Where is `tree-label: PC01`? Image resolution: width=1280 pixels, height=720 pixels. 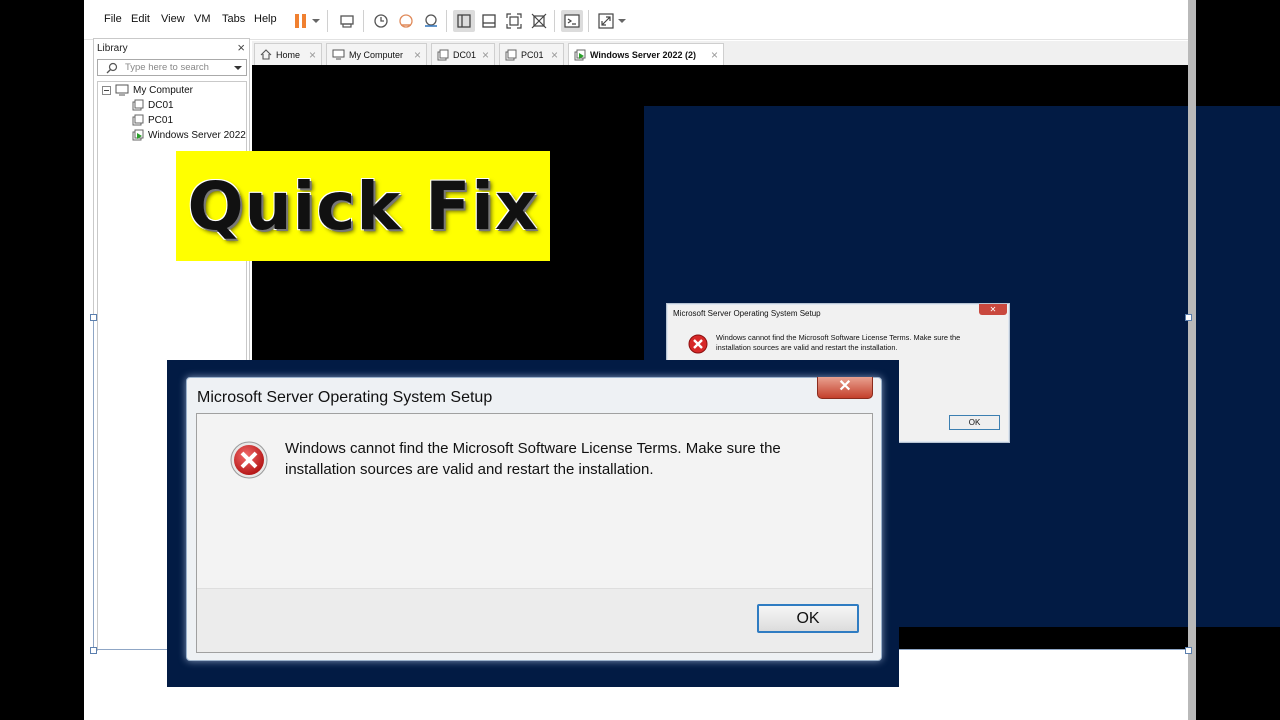
tree-label: PC01 is located at coordinates (161, 120).